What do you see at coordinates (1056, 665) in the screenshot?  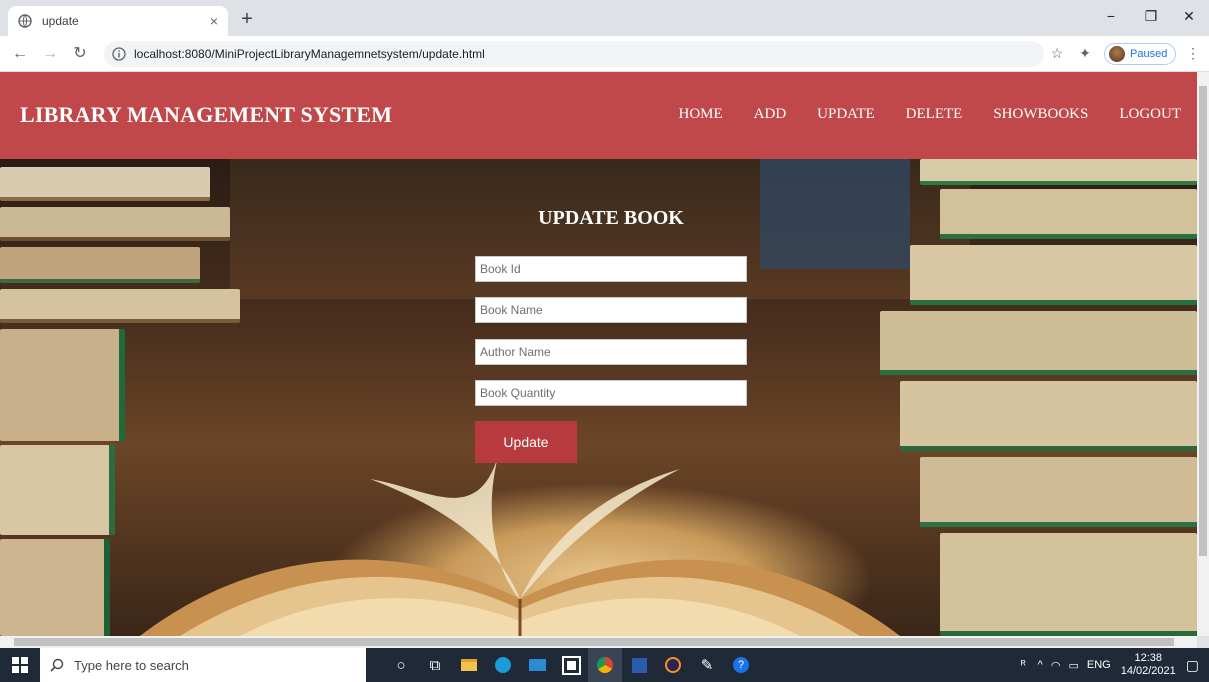 I see `wifi-icon: ◠` at bounding box center [1056, 665].